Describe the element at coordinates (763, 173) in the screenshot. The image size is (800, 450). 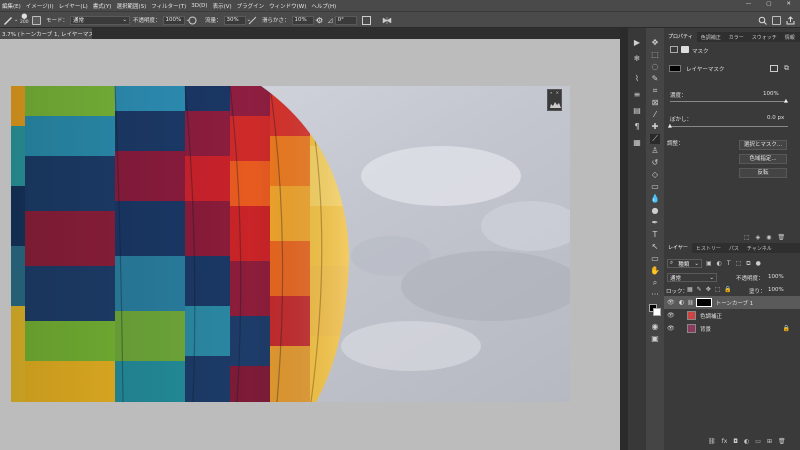
I see `invert-button: 反転` at that location.